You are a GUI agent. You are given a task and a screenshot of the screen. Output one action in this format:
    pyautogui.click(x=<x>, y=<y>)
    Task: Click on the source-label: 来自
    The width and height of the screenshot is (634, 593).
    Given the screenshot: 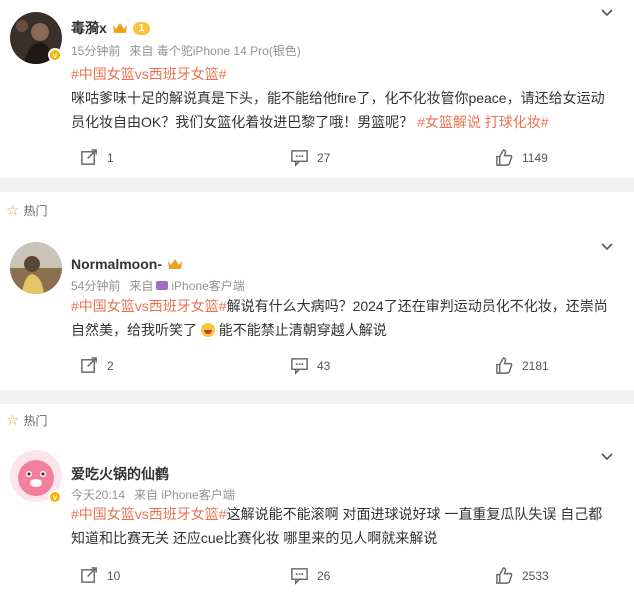 What is the action you would take?
    pyautogui.click(x=141, y=286)
    